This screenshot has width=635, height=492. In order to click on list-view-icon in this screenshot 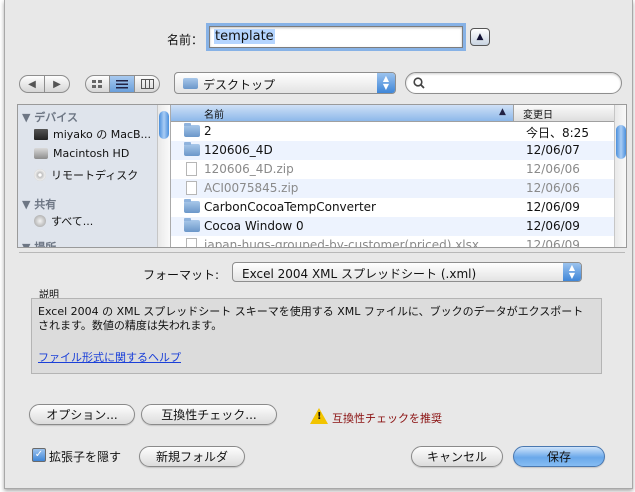, I will do `click(122, 83)`.